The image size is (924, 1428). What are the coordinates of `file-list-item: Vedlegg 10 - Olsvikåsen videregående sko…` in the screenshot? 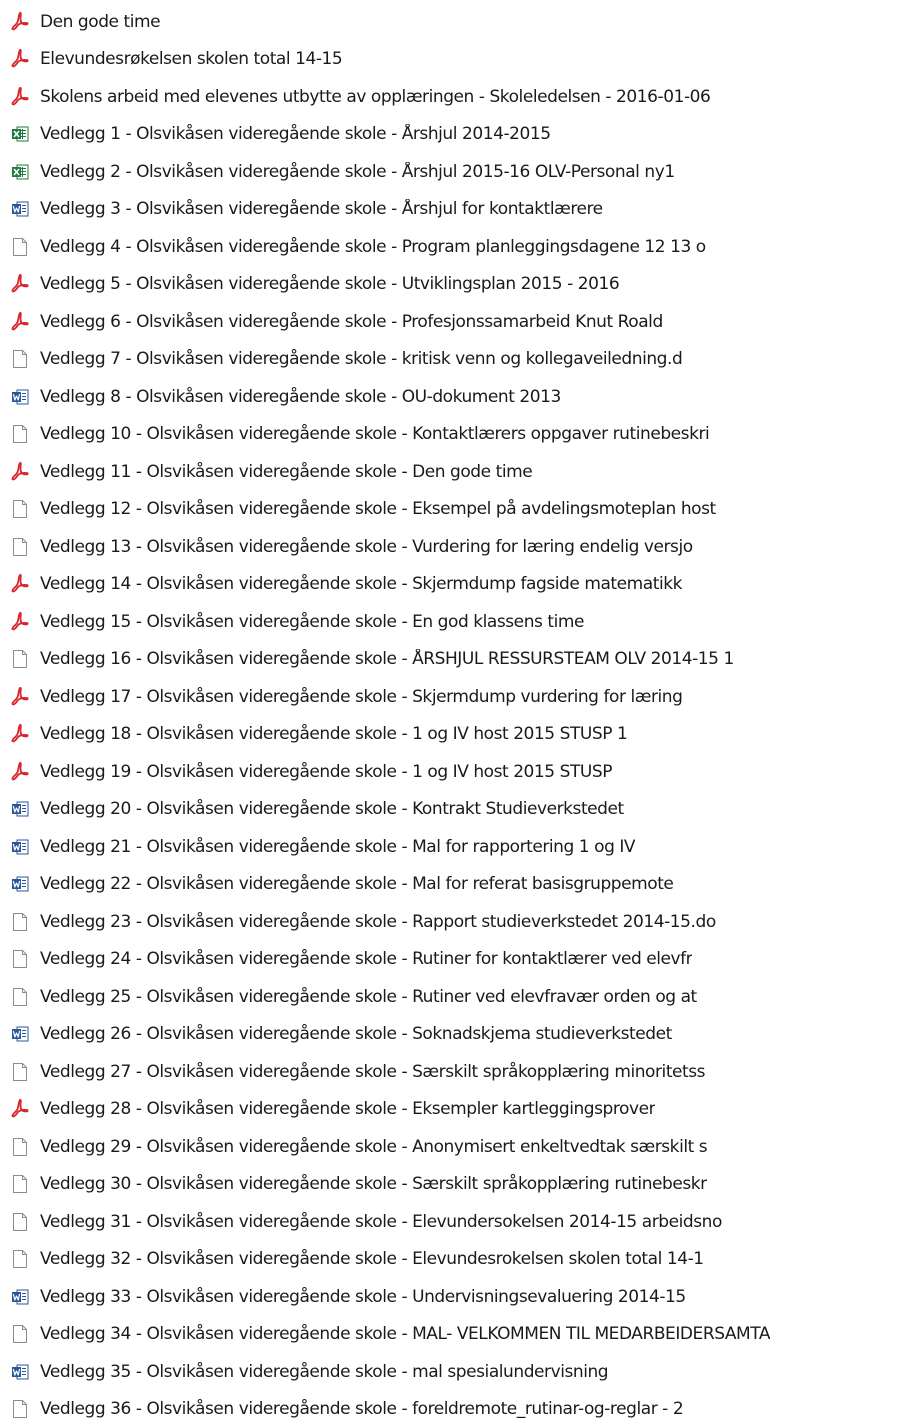 It's located at (462, 435).